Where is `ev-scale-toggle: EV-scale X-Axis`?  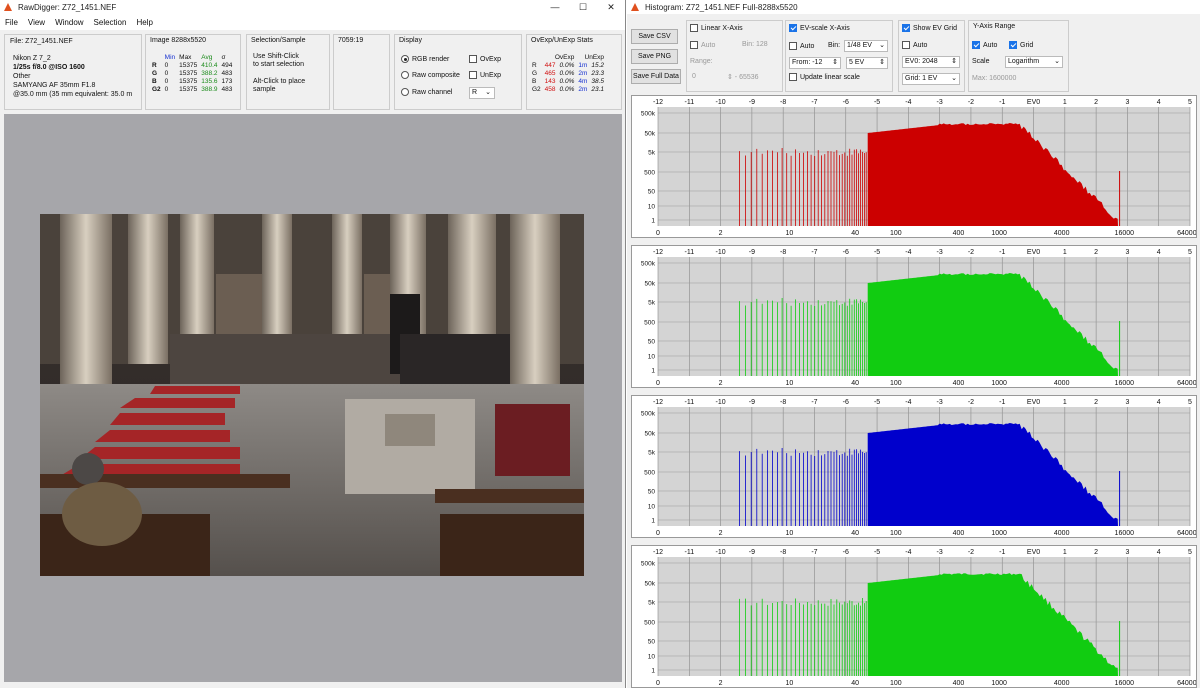
ev-scale-toggle: EV-scale X-Axis is located at coordinates (819, 28).